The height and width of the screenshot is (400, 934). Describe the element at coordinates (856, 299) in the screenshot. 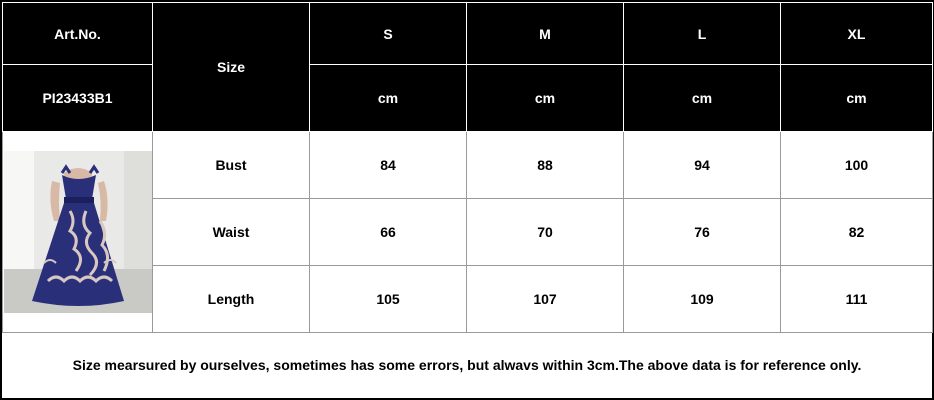

I see `length-xl: 111` at that location.